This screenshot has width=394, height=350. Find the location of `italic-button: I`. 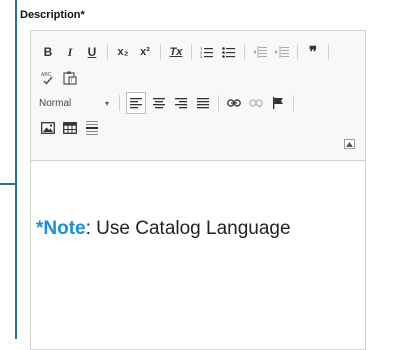

italic-button: I is located at coordinates (70, 52).